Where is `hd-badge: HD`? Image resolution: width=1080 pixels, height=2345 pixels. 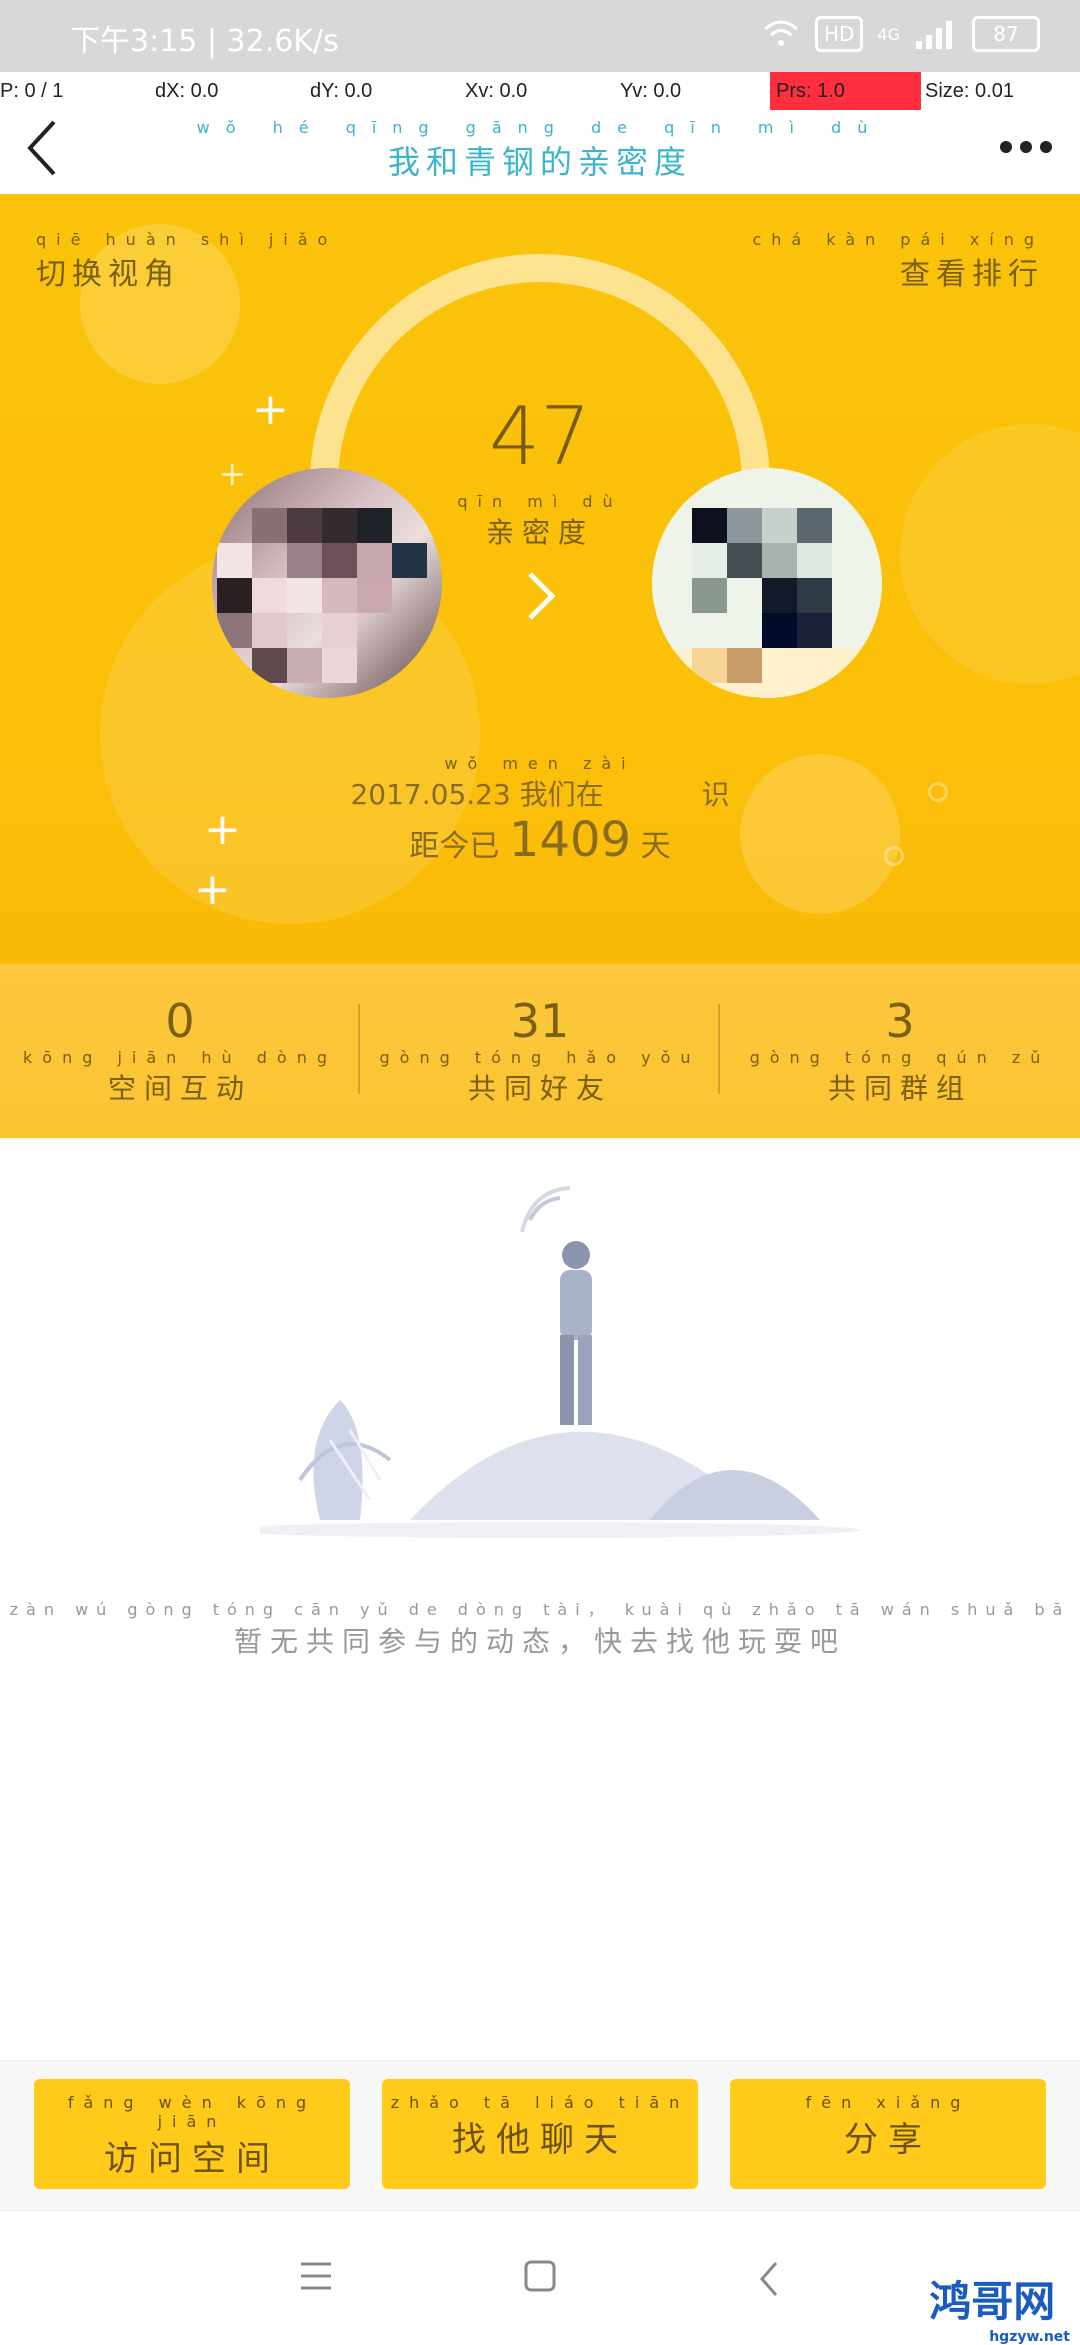 hd-badge: HD is located at coordinates (839, 34).